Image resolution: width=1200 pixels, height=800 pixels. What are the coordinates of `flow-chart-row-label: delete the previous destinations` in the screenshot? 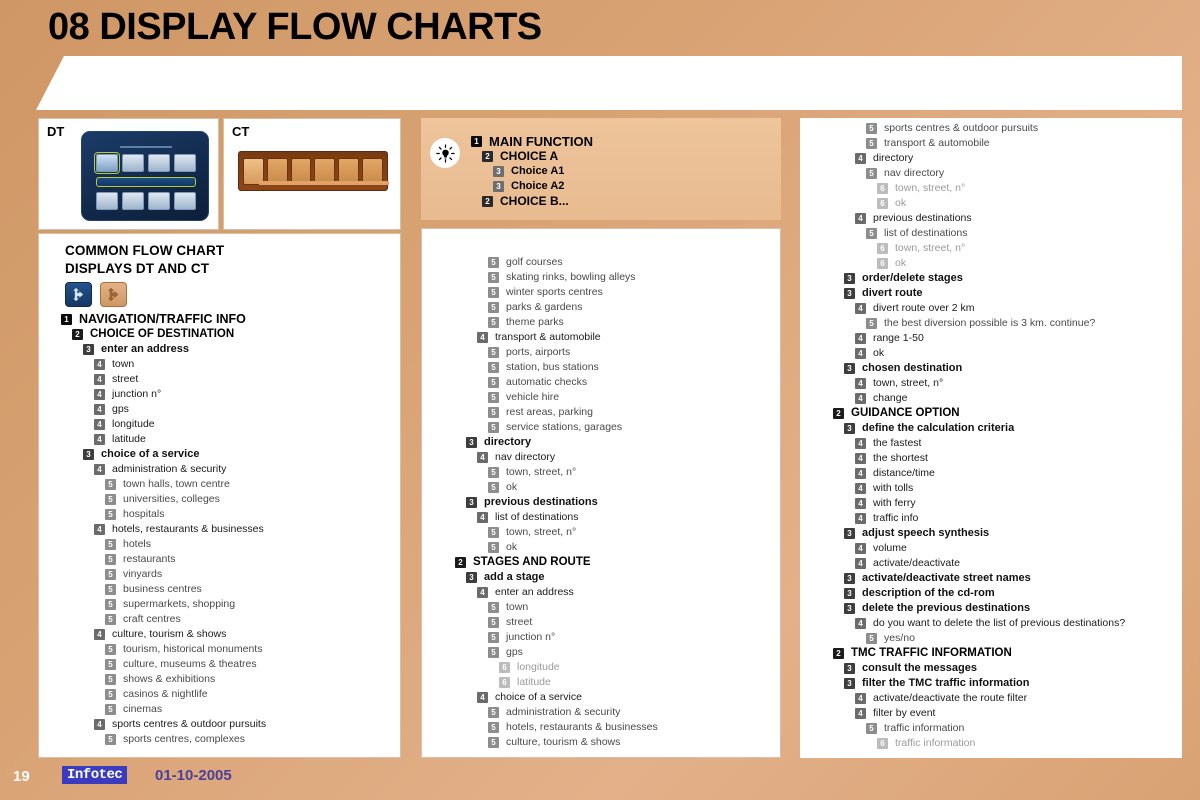 It's located at (946, 608).